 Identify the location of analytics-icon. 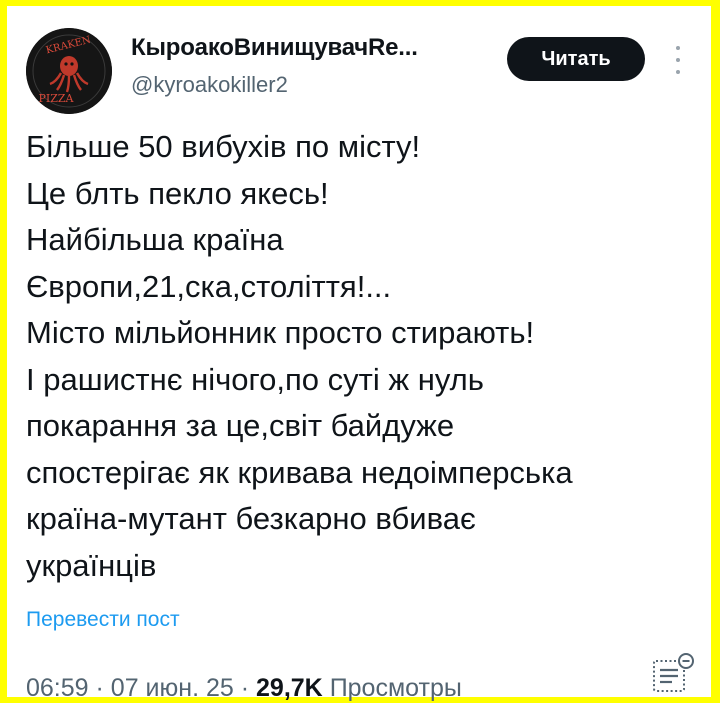
(673, 673).